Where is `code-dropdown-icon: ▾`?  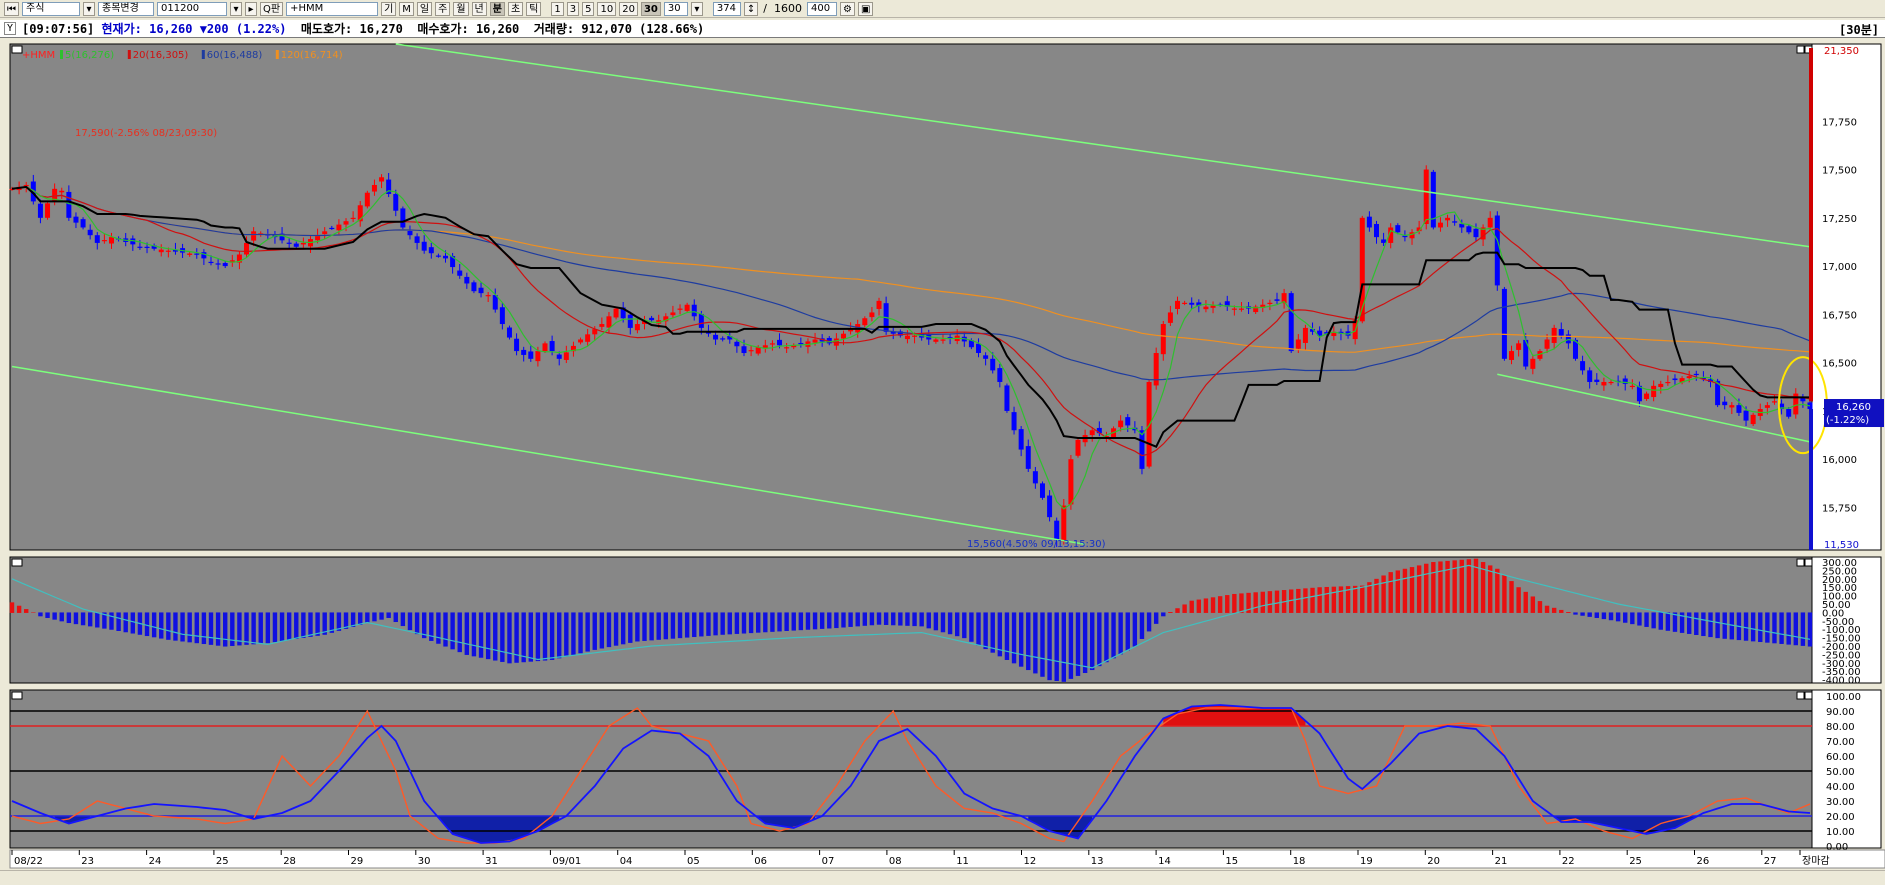 code-dropdown-icon: ▾ is located at coordinates (236, 8).